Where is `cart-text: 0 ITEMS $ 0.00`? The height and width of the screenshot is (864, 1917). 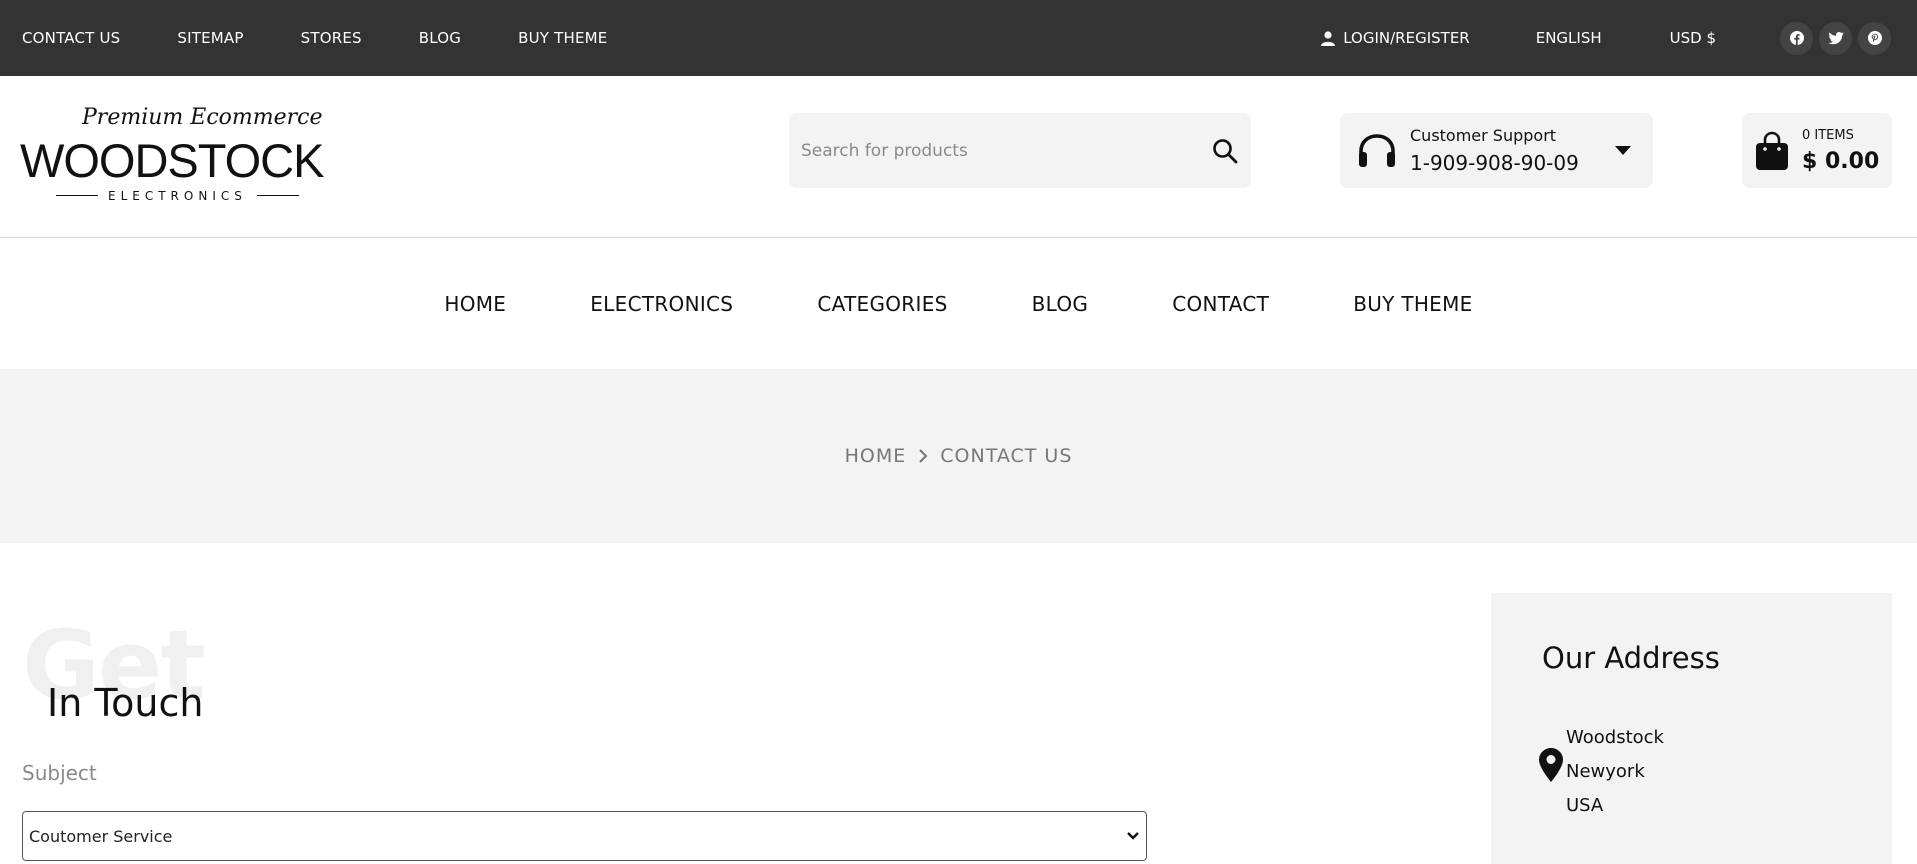
cart-text: 0 ITEMS $ 0.00 is located at coordinates (1840, 151).